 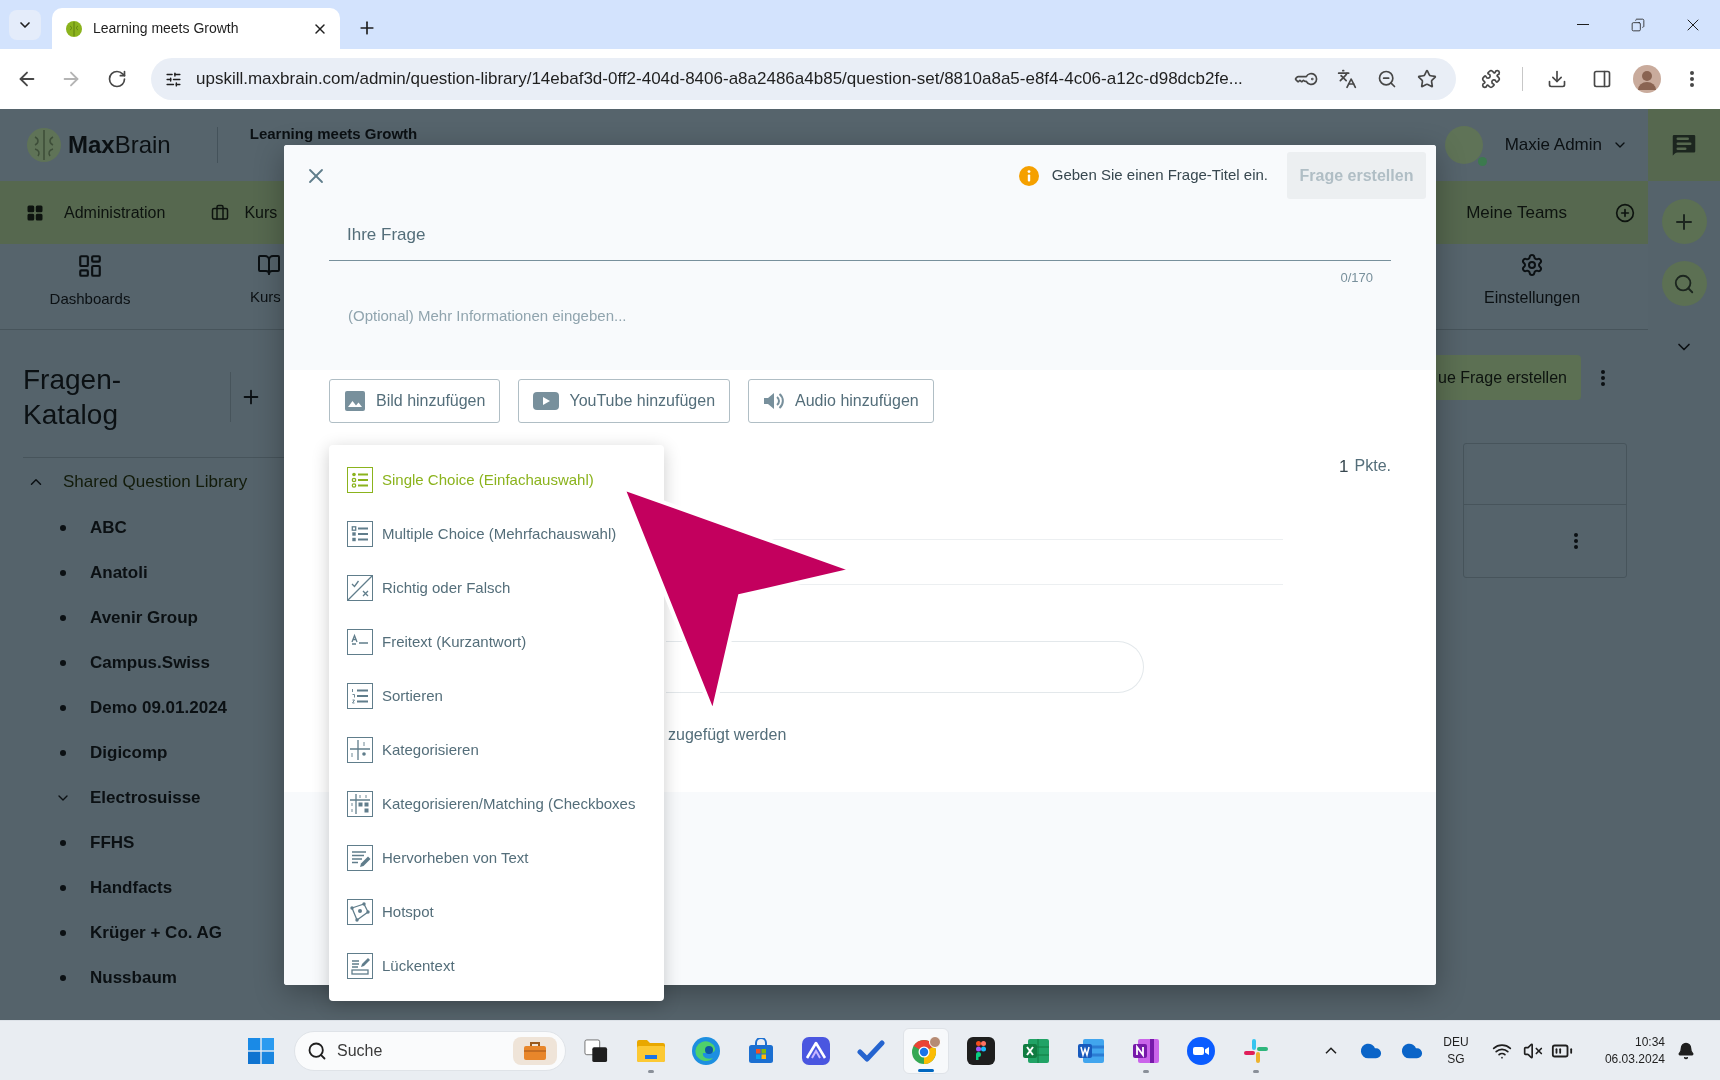 What do you see at coordinates (360, 588) in the screenshot?
I see `check-cross-icon` at bounding box center [360, 588].